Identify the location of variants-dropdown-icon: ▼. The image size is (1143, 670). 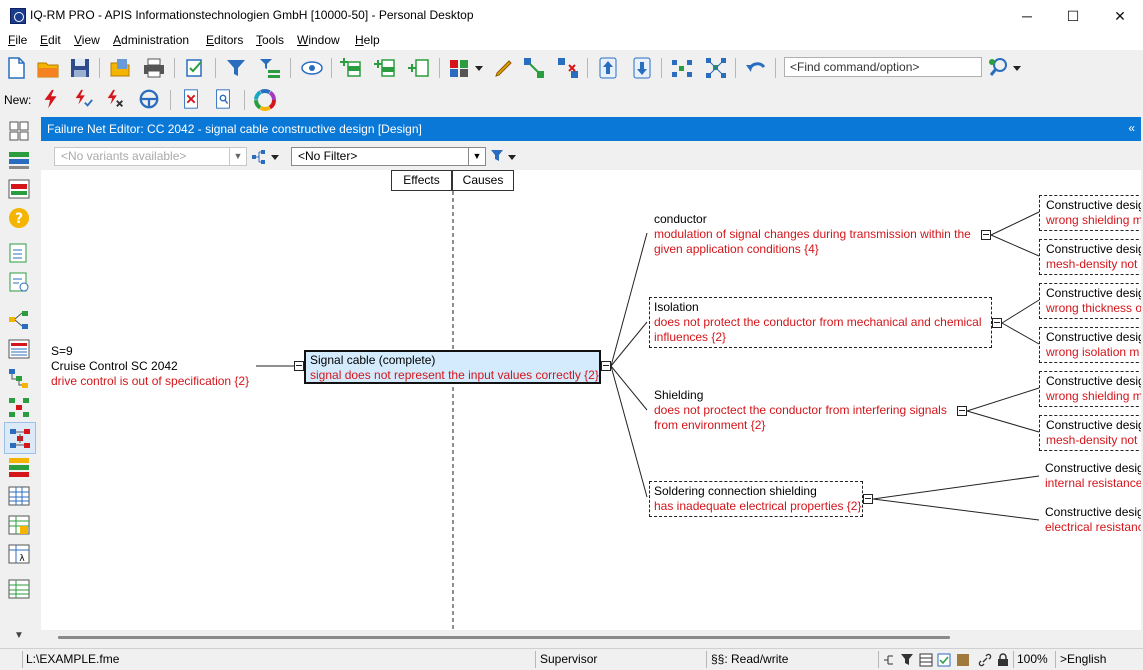
(238, 156).